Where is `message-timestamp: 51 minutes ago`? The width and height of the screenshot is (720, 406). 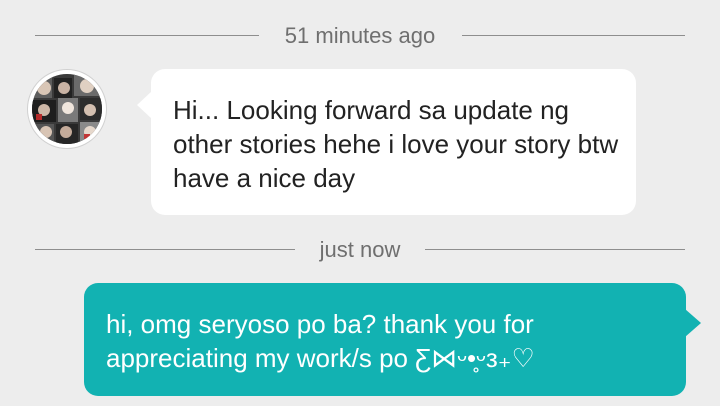 message-timestamp: 51 minutes ago is located at coordinates (360, 35).